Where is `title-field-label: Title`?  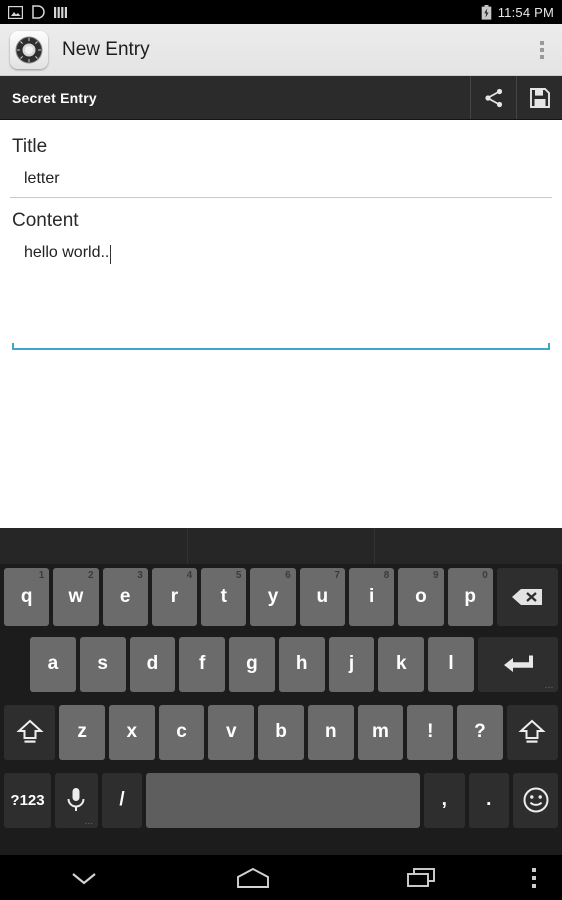
title-field-label: Title is located at coordinates (30, 146).